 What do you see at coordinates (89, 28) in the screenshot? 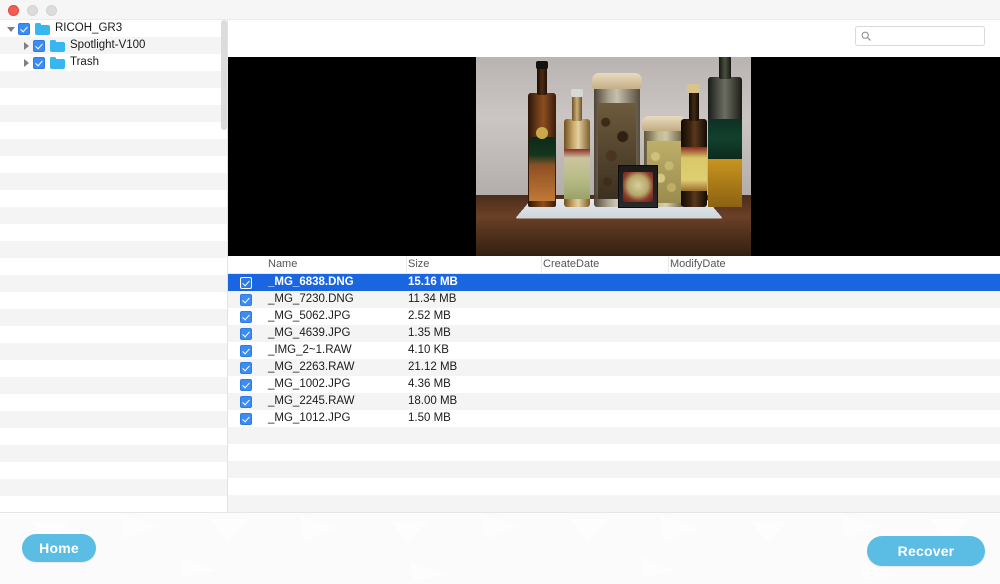
I see `tree-item-label: RICOH_GR3` at bounding box center [89, 28].